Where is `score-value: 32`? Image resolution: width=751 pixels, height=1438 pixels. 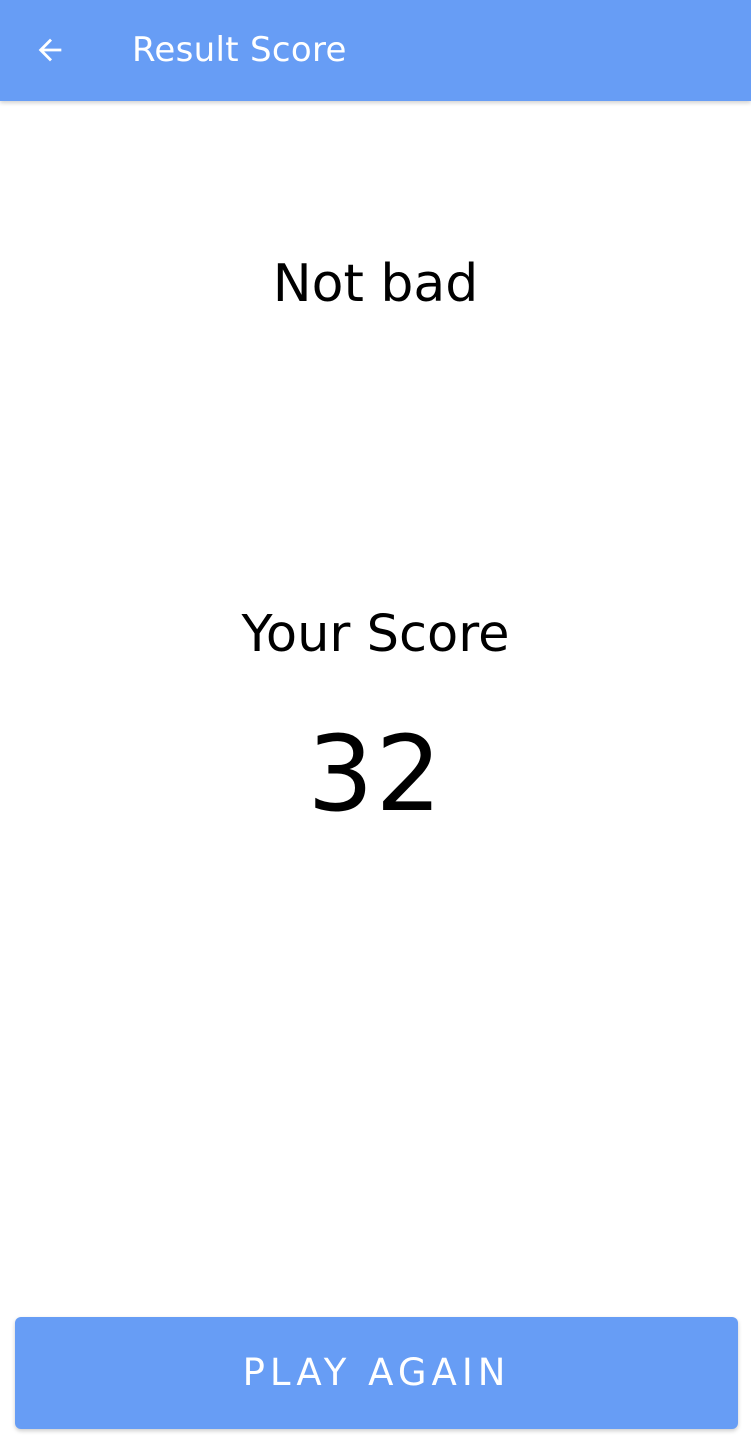 score-value: 32 is located at coordinates (375, 774).